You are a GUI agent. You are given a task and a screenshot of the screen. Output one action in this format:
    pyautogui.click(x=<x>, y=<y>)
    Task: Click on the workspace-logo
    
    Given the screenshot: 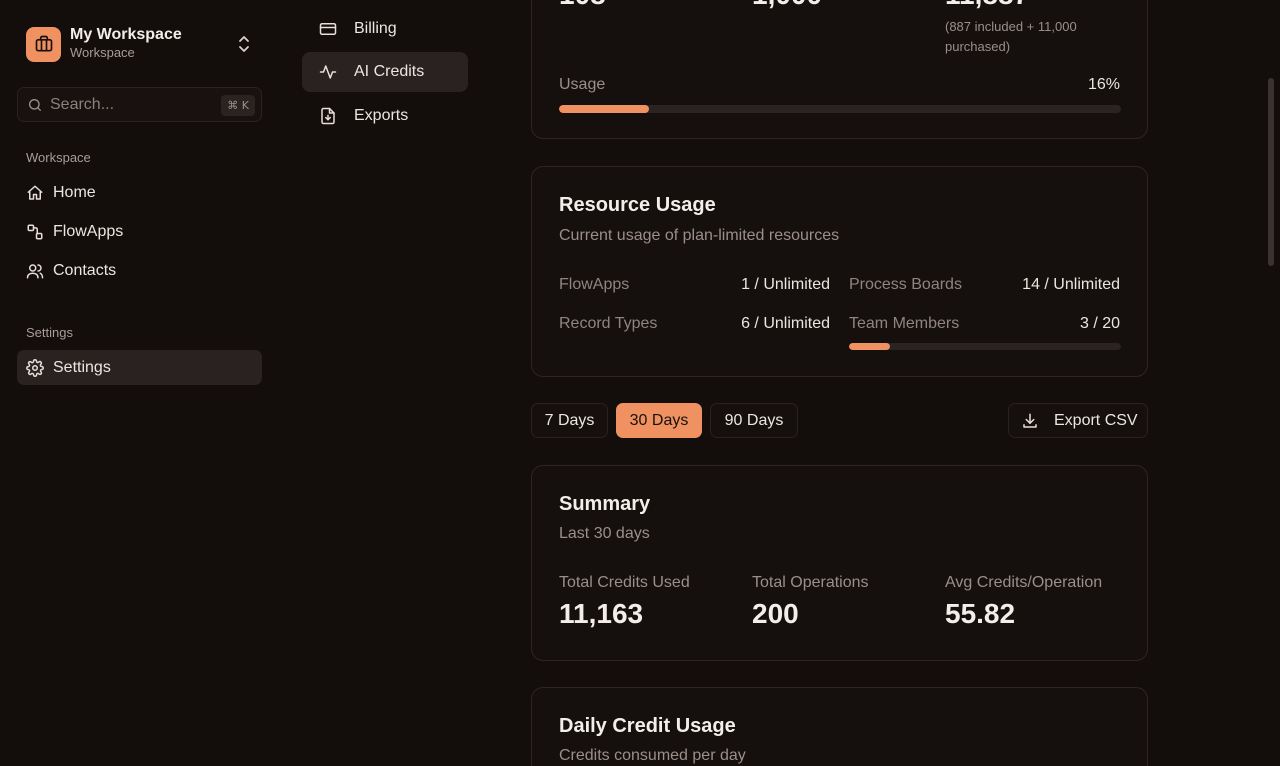 What is the action you would take?
    pyautogui.click(x=43, y=44)
    